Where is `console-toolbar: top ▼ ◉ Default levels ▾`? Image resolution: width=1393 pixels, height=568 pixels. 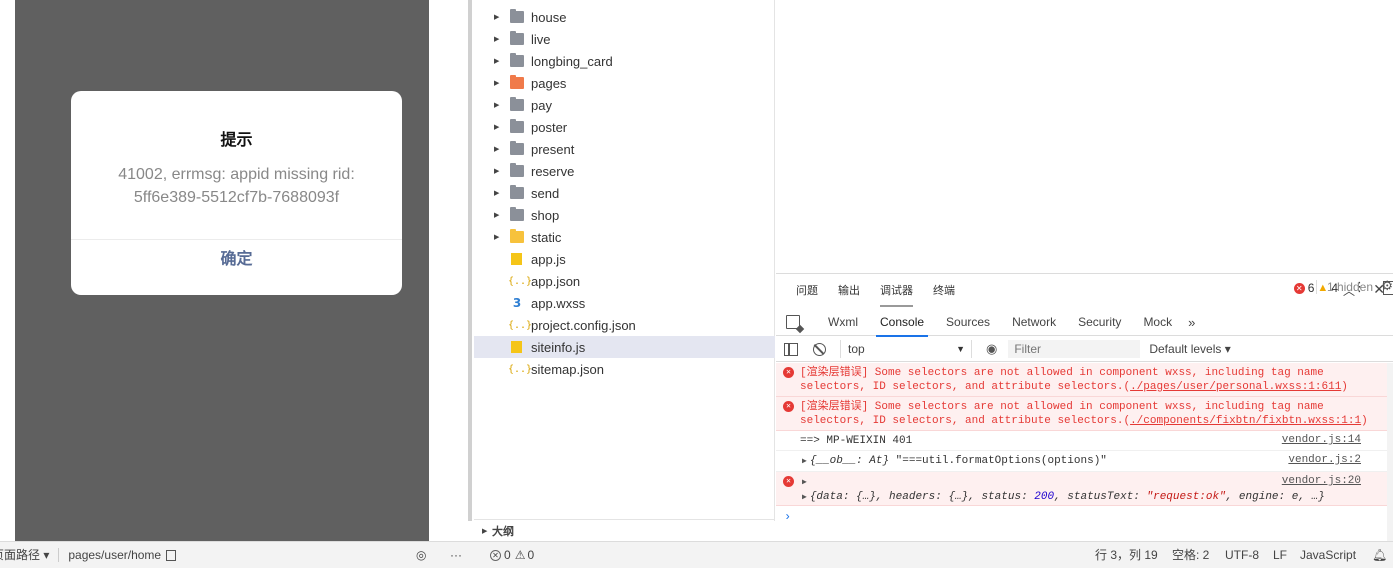
console-toolbar: top ▼ ◉ Default levels ▾ is located at coordinates (1084, 349).